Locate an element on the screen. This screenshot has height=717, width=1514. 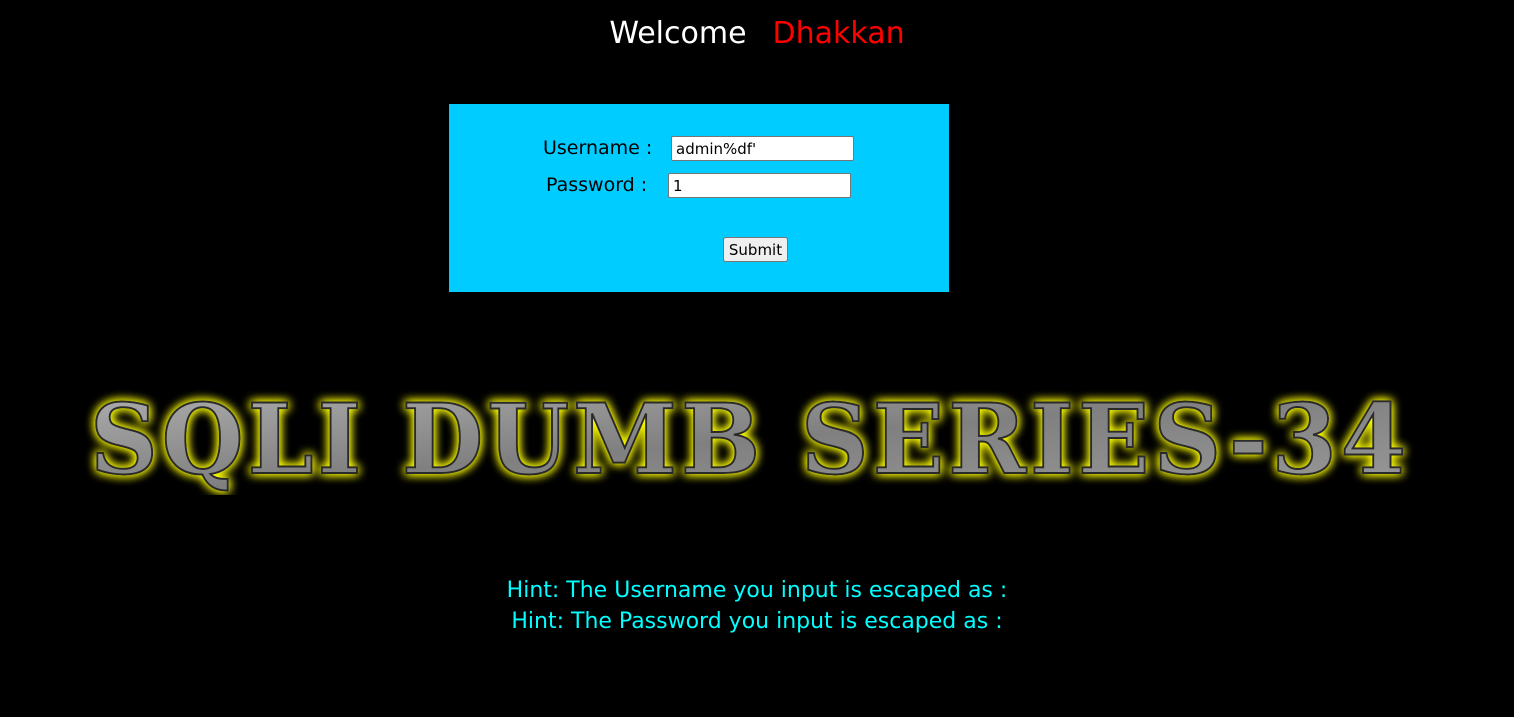
username-input is located at coordinates (762, 148).